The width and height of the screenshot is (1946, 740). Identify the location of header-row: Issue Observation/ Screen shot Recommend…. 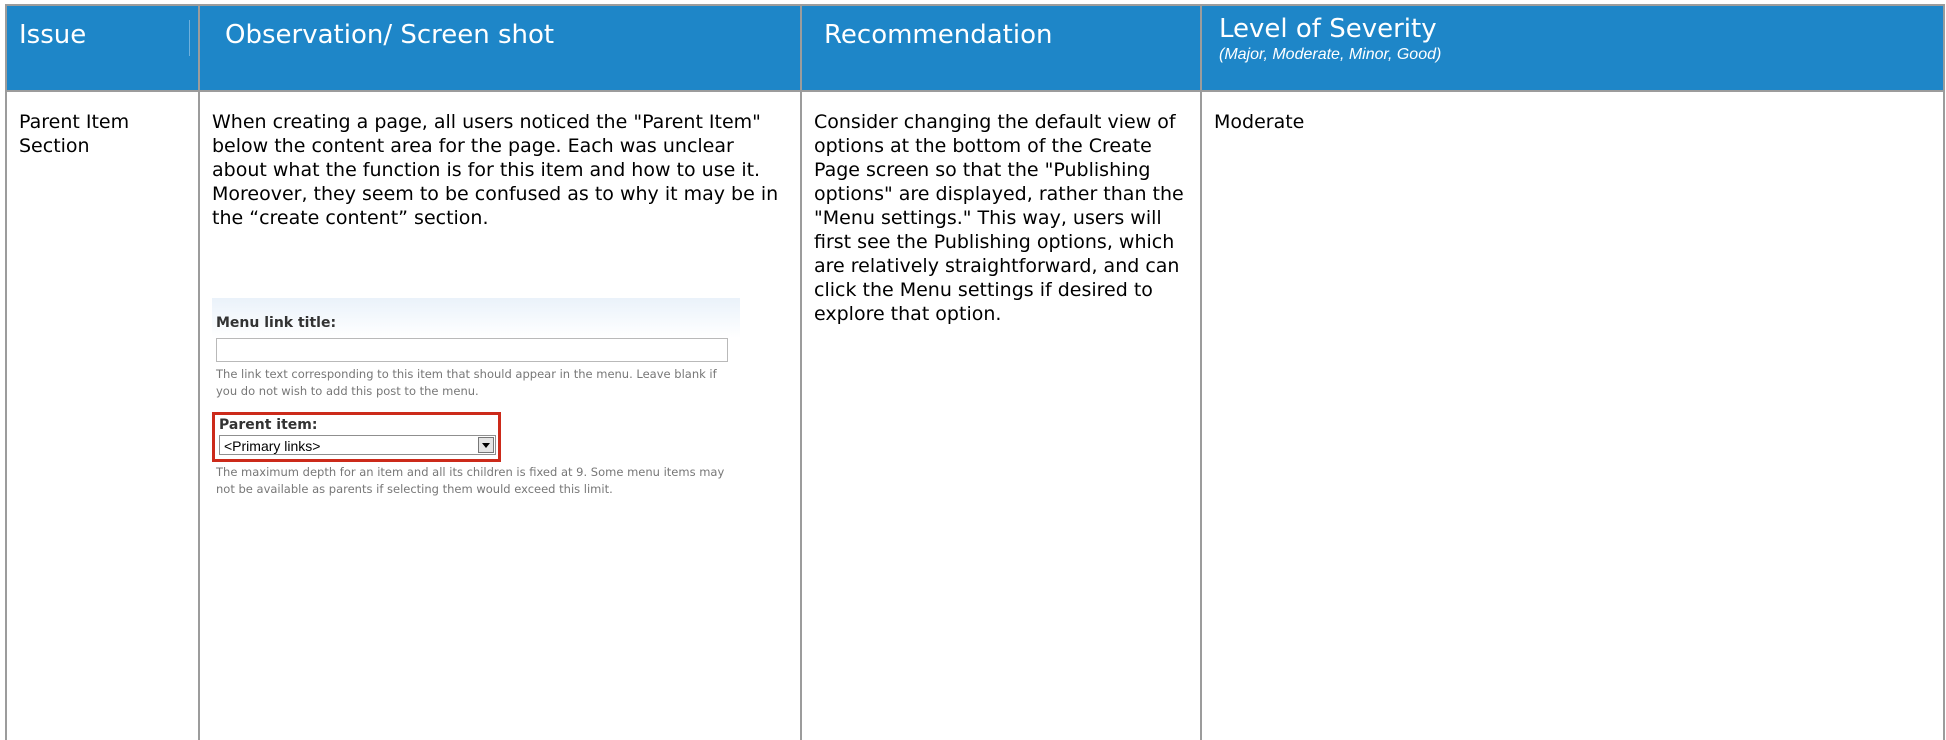
(975, 48).